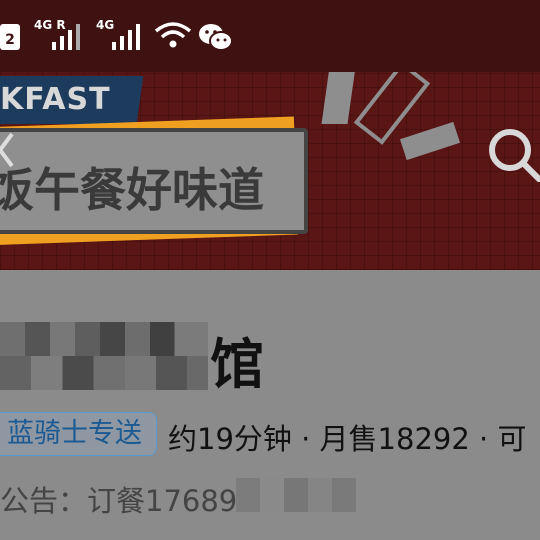 The width and height of the screenshot is (540, 540). What do you see at coordinates (511, 154) in the screenshot?
I see `search-icon` at bounding box center [511, 154].